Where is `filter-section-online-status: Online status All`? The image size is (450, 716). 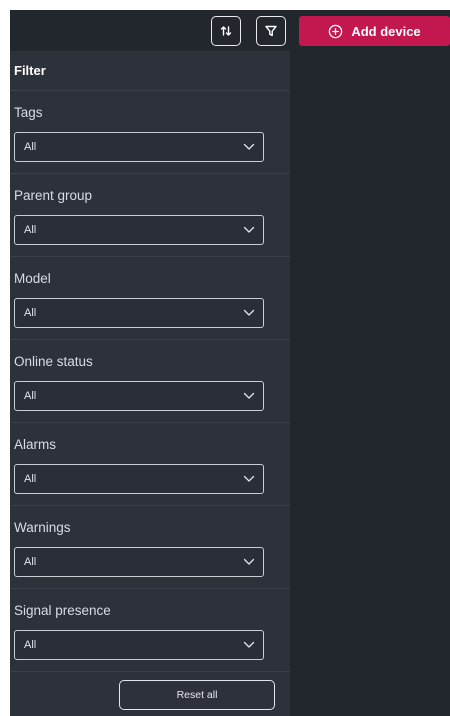 filter-section-online-status: Online status All is located at coordinates (150, 381).